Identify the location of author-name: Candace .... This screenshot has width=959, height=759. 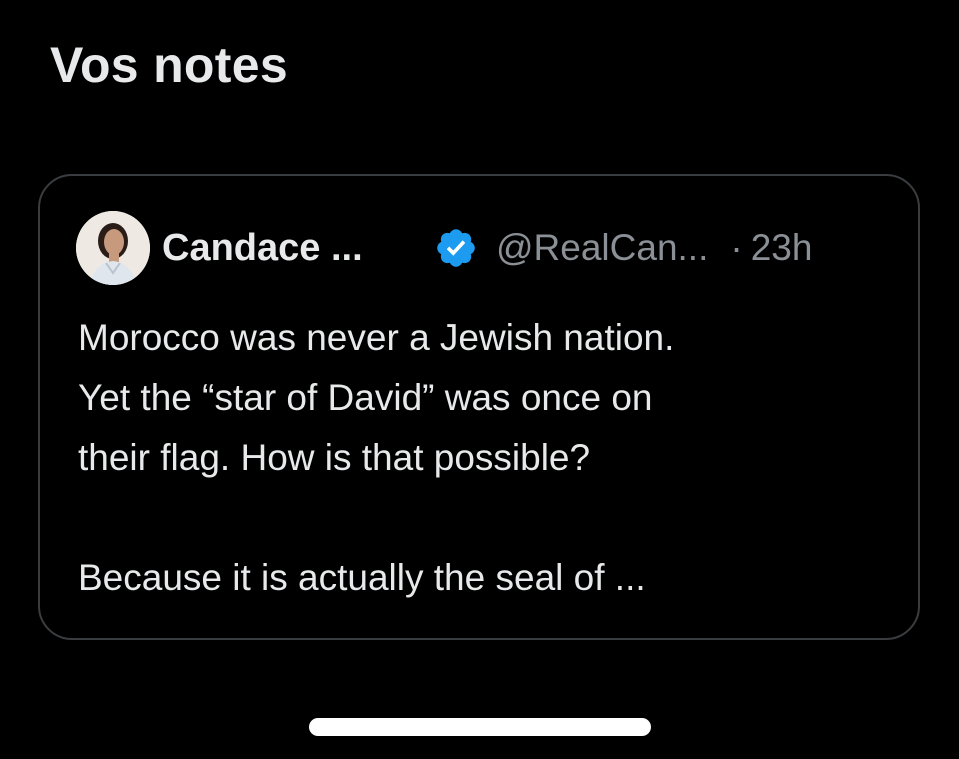
(297, 248).